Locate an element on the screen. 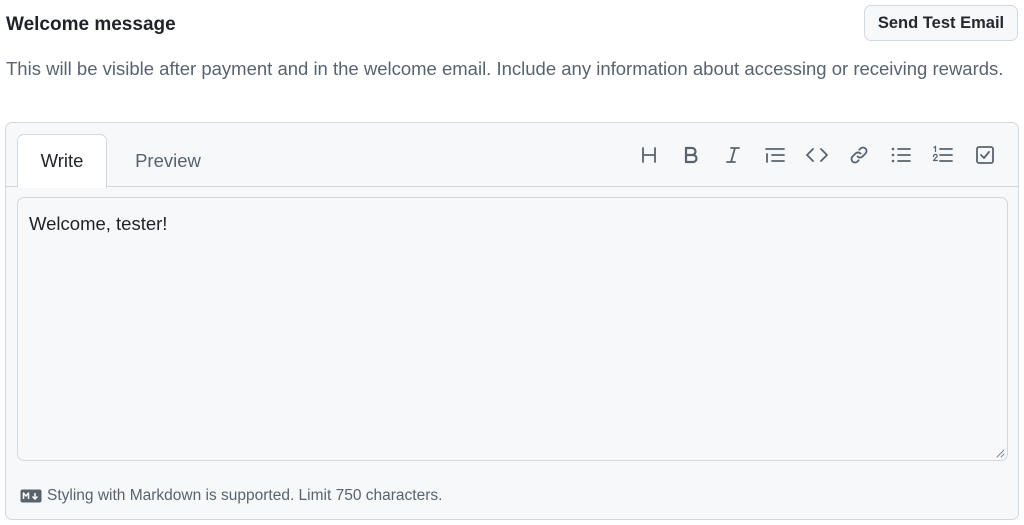 This screenshot has height=525, width=1024. italic-button is located at coordinates (733, 155).